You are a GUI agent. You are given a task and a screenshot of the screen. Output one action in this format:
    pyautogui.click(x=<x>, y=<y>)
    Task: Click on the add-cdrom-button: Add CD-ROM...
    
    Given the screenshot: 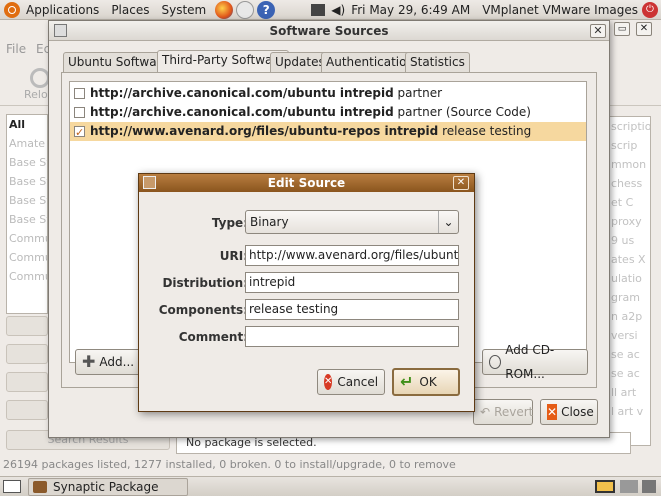 What is the action you would take?
    pyautogui.click(x=535, y=362)
    